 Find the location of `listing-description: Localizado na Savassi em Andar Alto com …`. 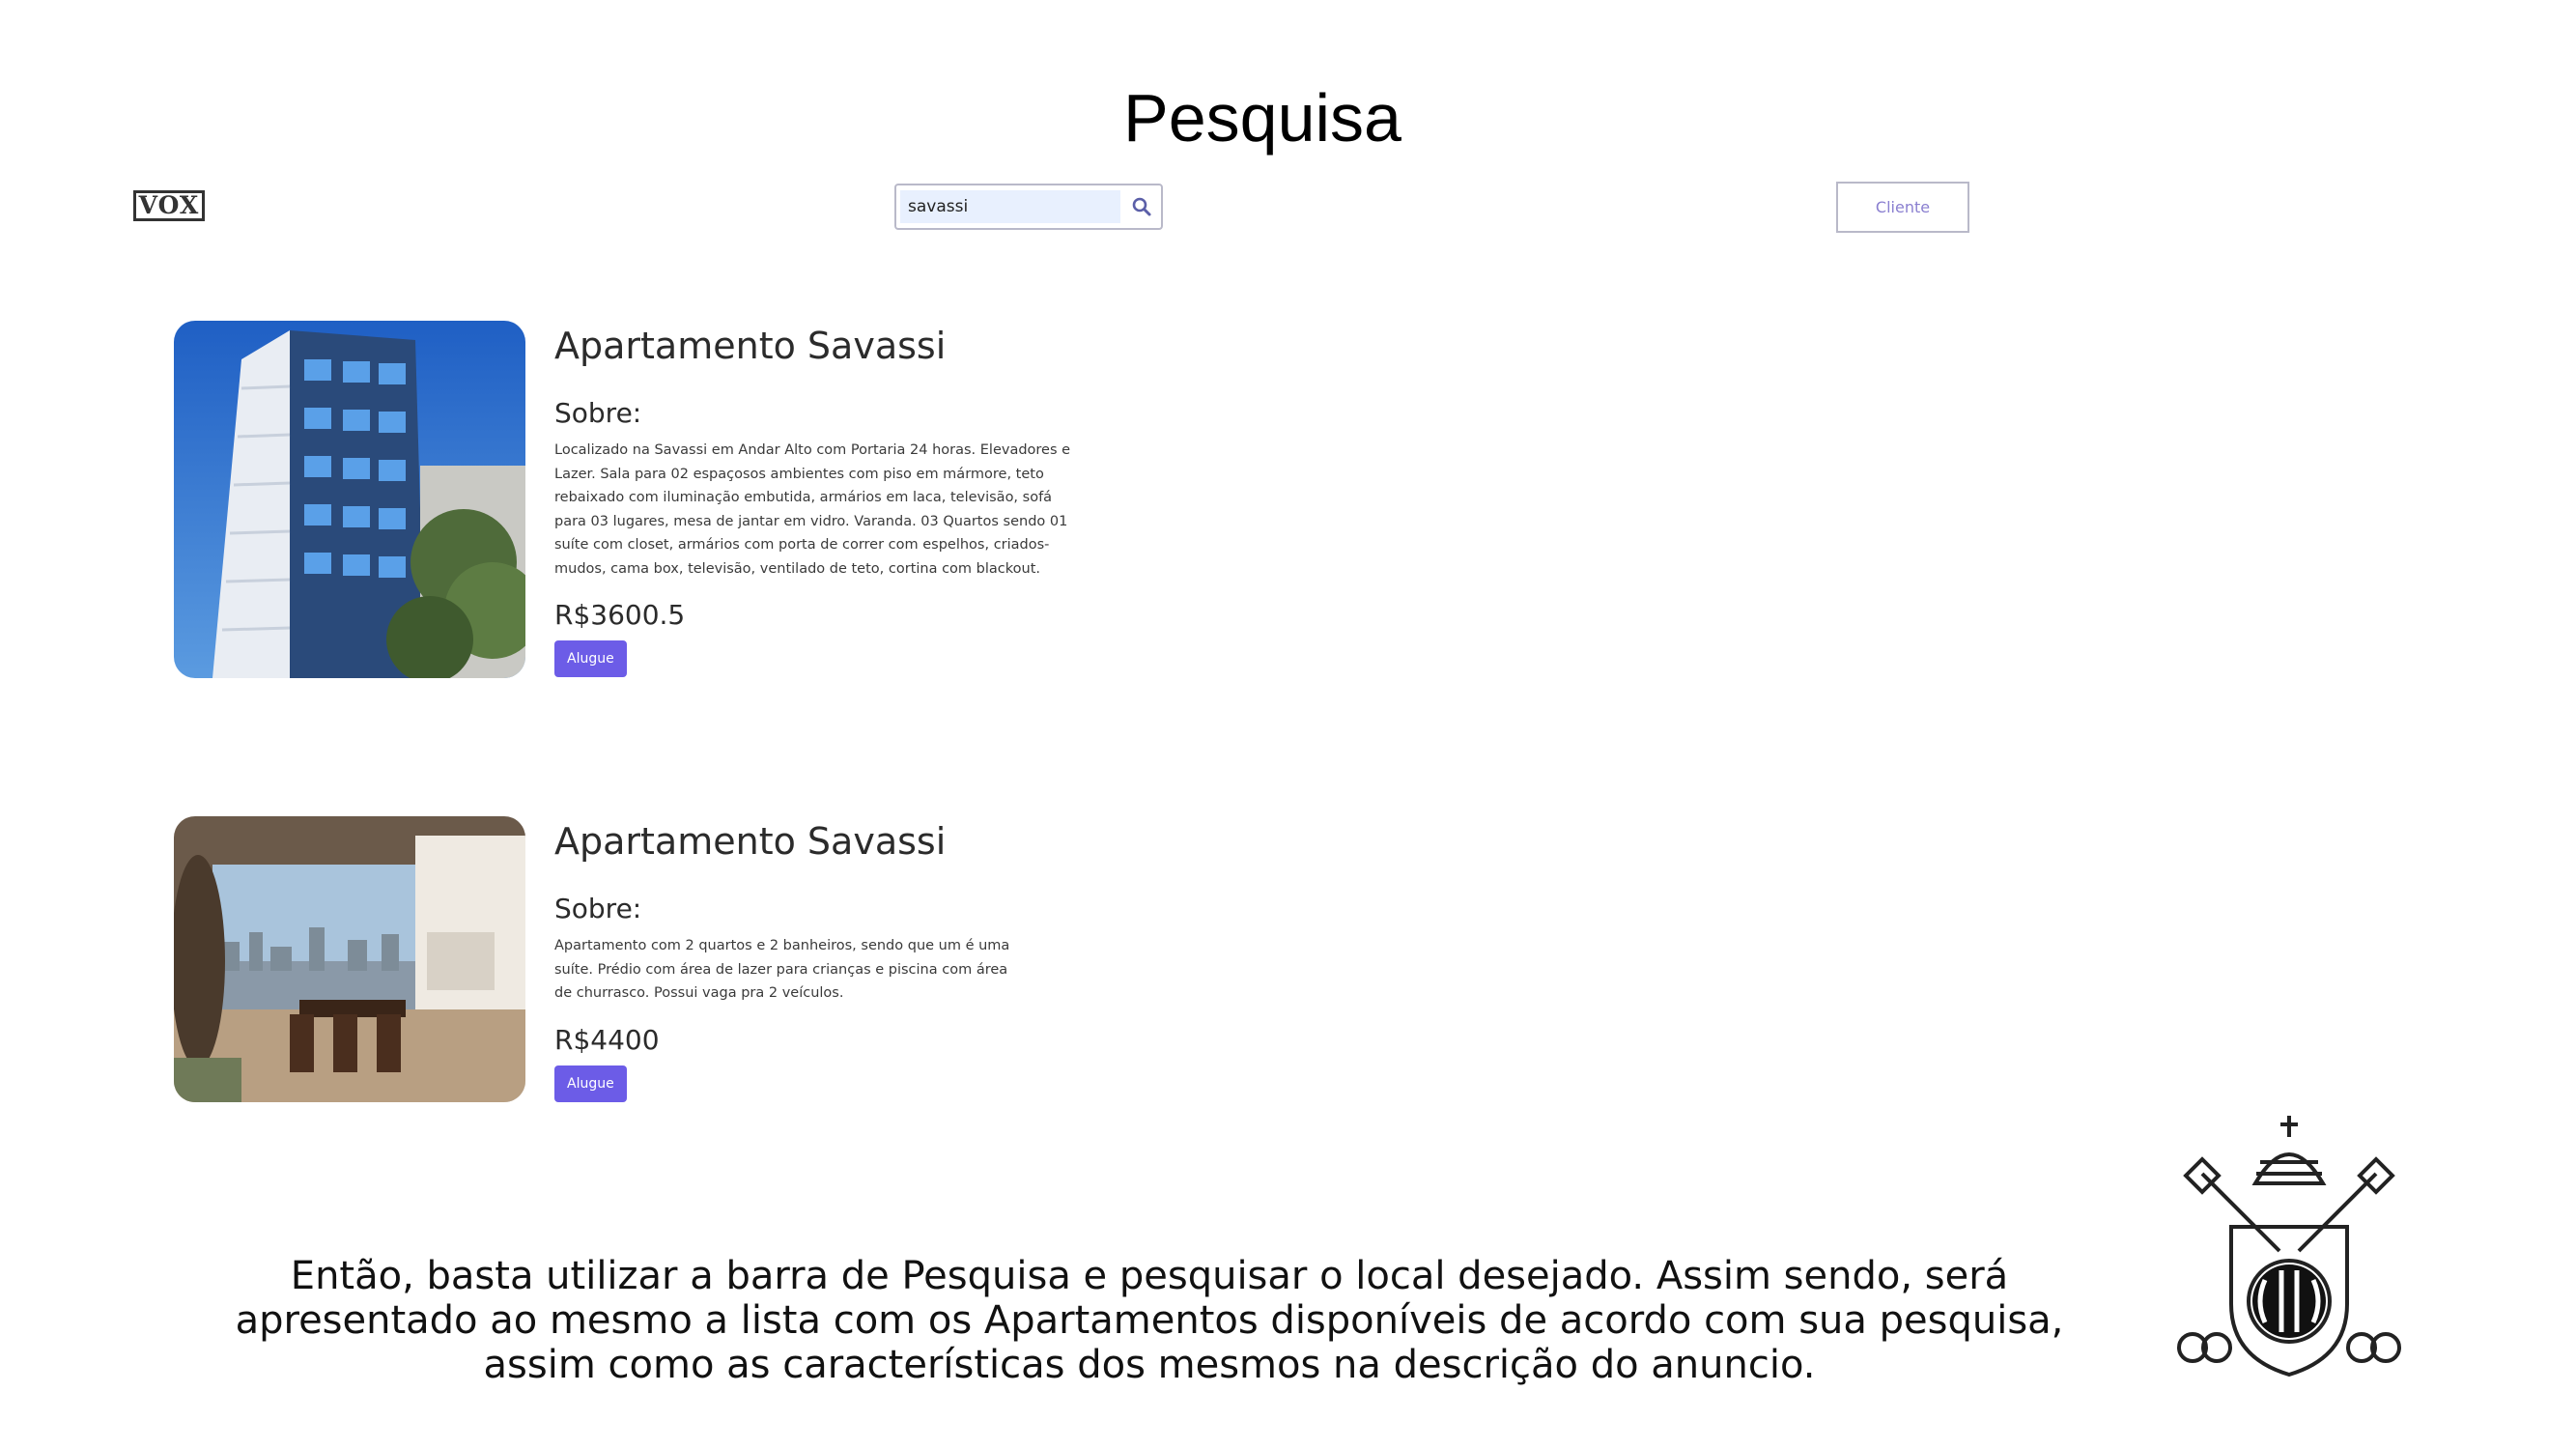

listing-description: Localizado na Savassi em Andar Alto com … is located at coordinates (812, 510).